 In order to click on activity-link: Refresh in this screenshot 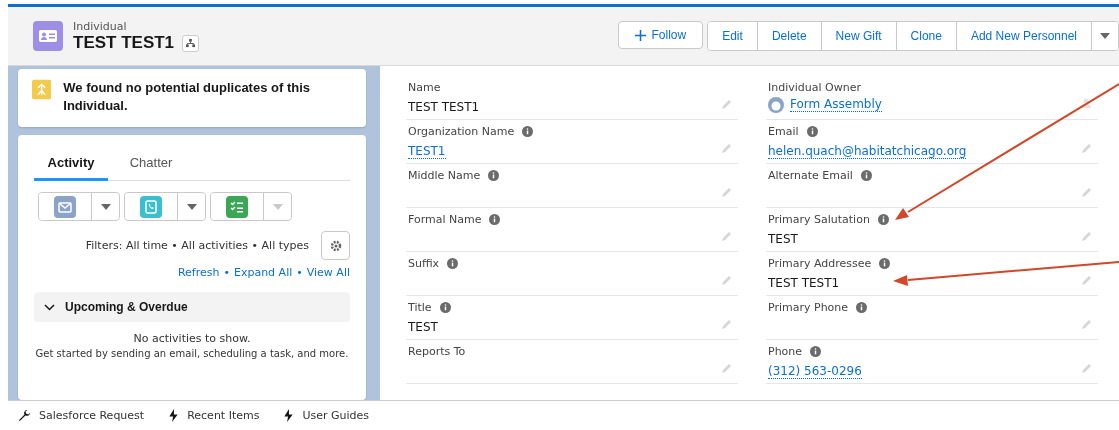, I will do `click(198, 272)`.